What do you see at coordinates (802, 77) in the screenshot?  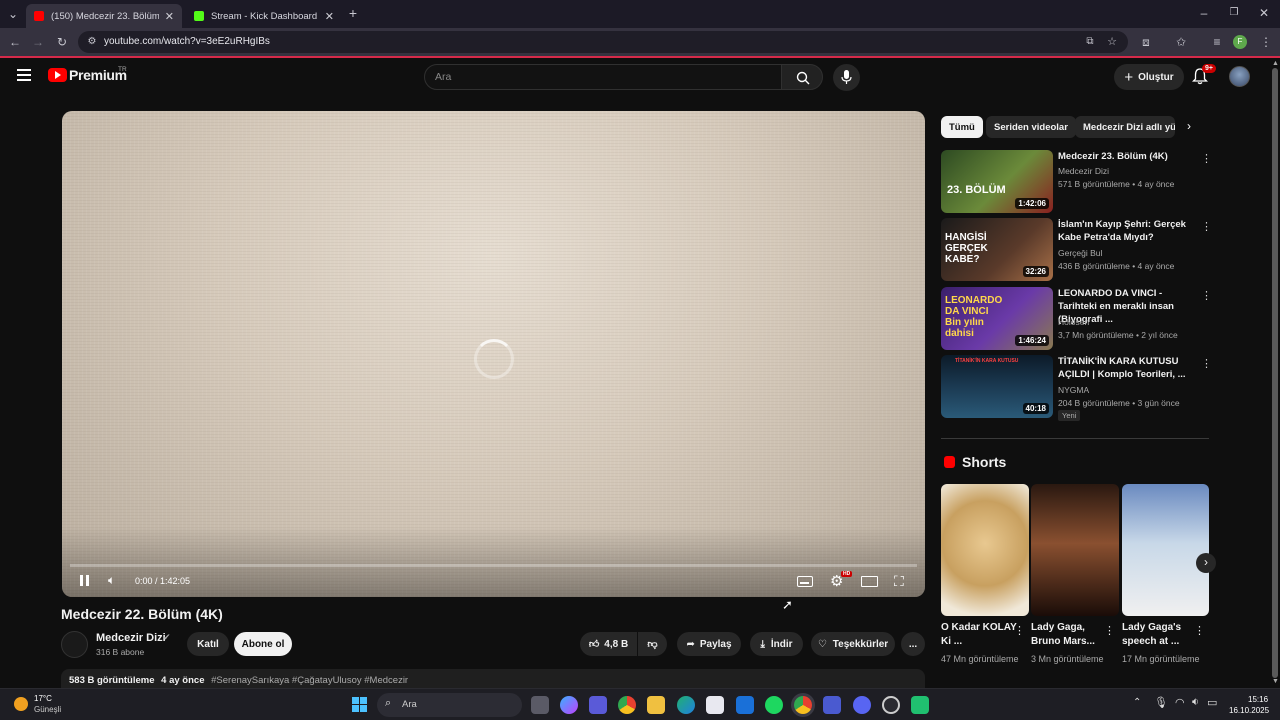 I see `search-button` at bounding box center [802, 77].